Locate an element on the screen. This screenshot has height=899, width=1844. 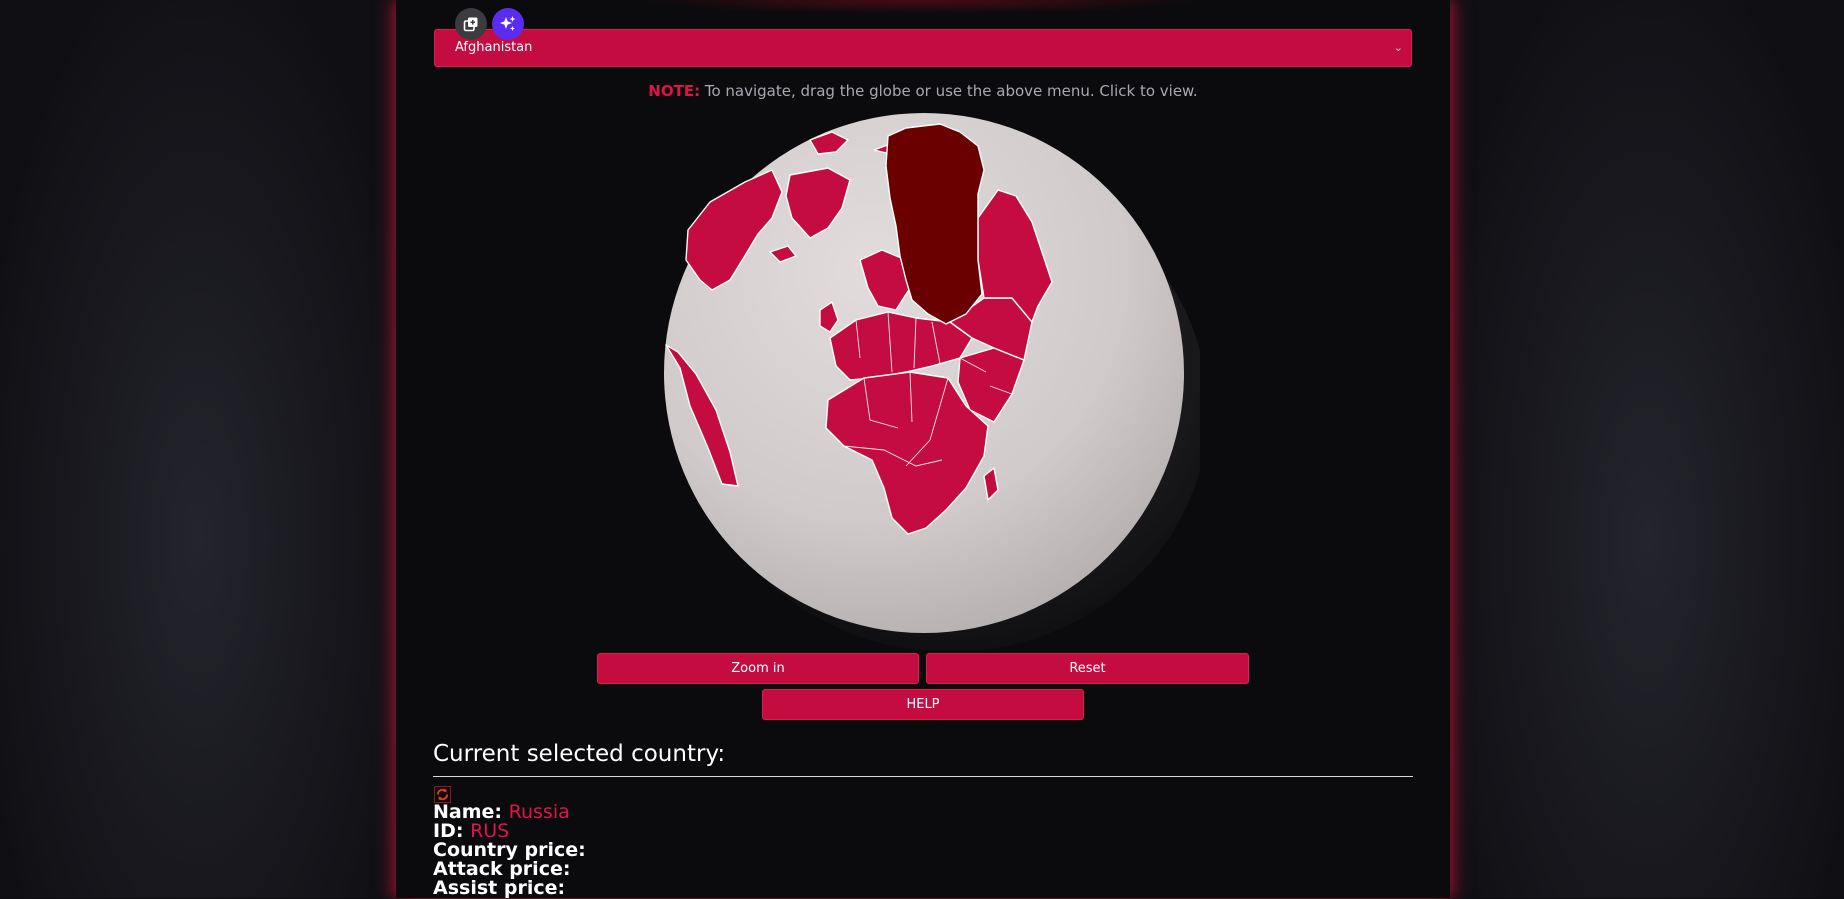
section-divider is located at coordinates (923, 776).